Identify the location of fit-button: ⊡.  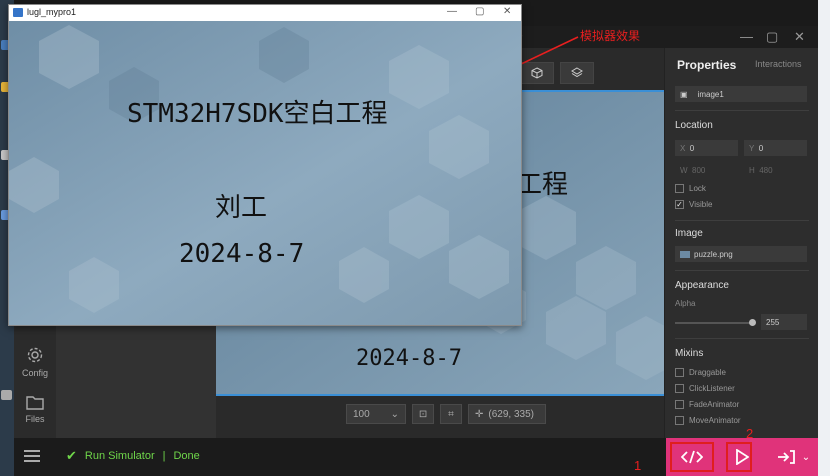
(423, 414).